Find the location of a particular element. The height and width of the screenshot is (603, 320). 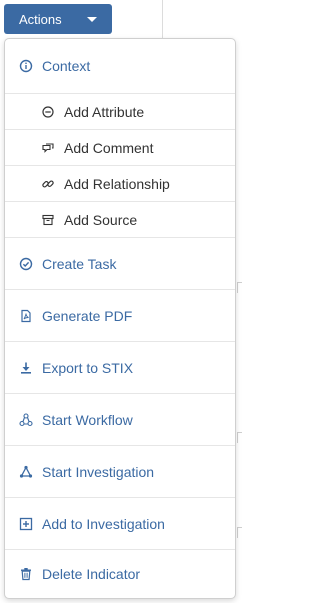

workflow-icon is located at coordinates (26, 419).